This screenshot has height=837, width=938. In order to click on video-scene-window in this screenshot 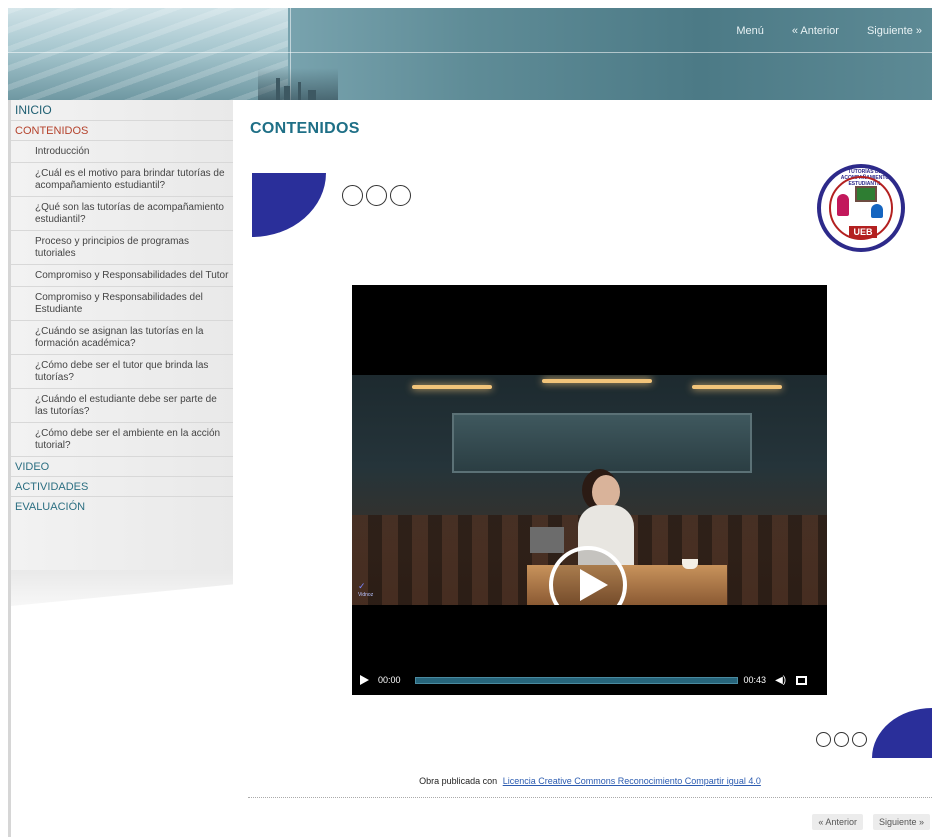, I will do `click(602, 443)`.